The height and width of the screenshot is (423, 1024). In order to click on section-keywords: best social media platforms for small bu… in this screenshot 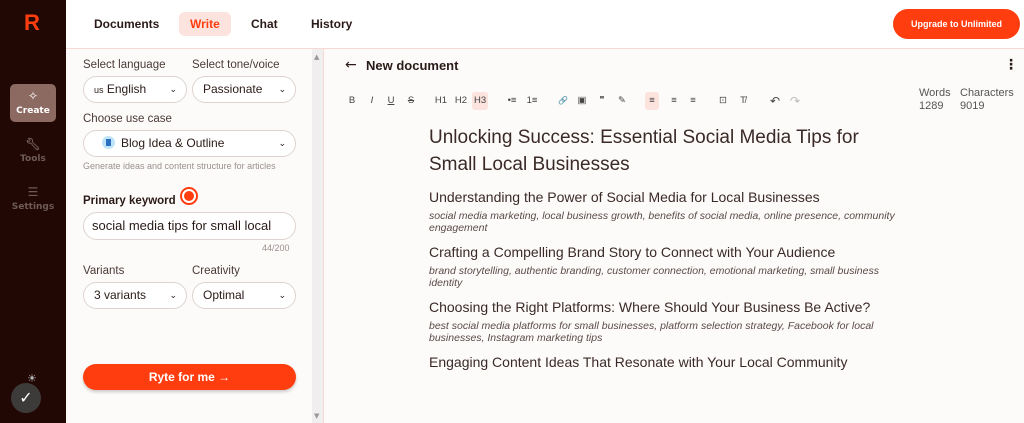, I will do `click(651, 332)`.